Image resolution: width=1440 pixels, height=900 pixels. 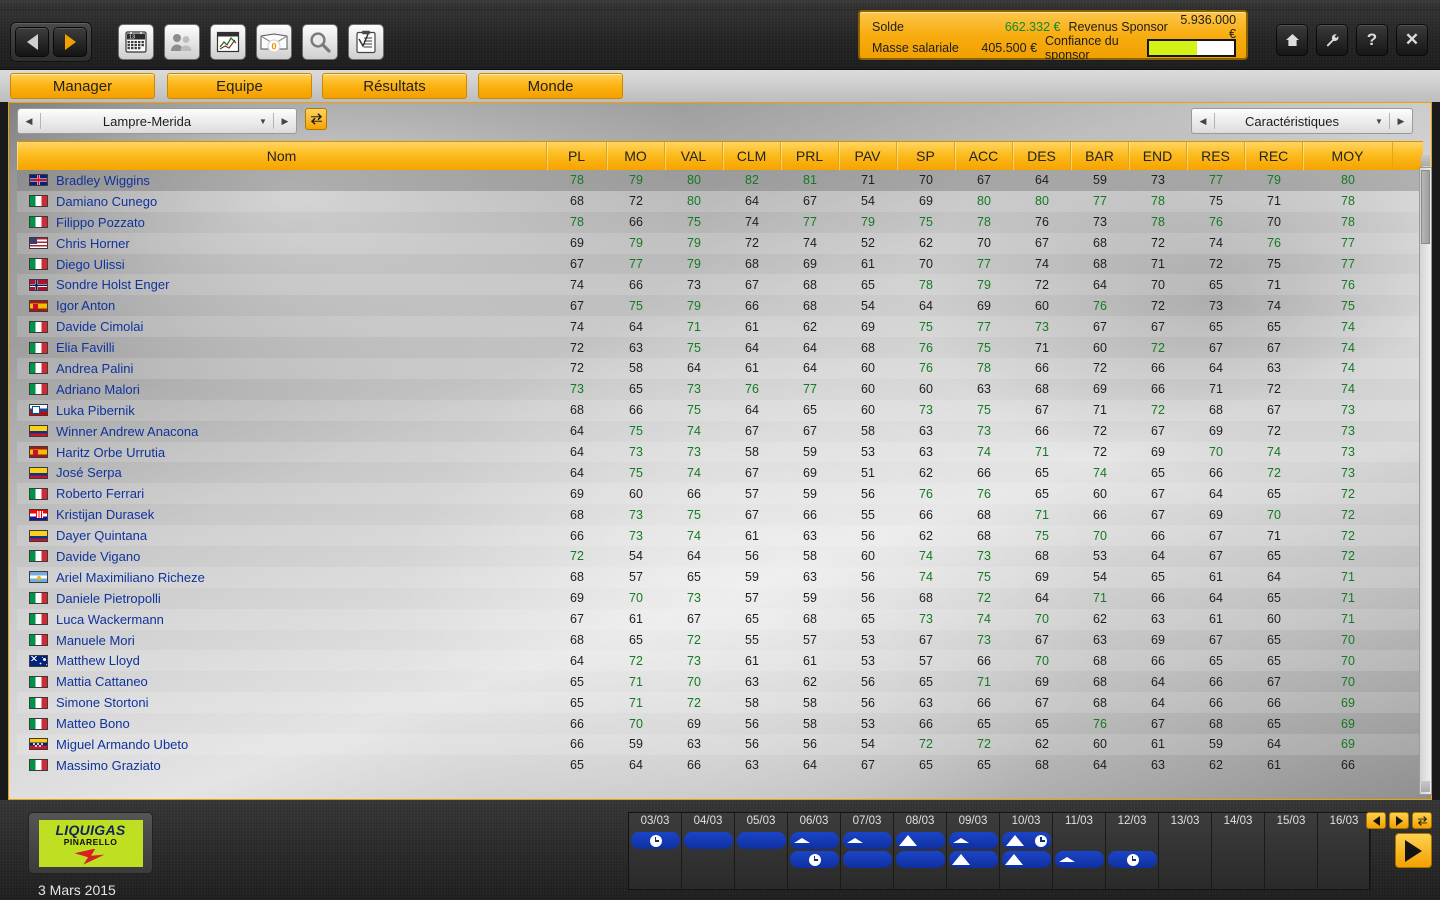 What do you see at coordinates (282, 723) in the screenshot?
I see `rider-name-cell: Matteo Bono` at bounding box center [282, 723].